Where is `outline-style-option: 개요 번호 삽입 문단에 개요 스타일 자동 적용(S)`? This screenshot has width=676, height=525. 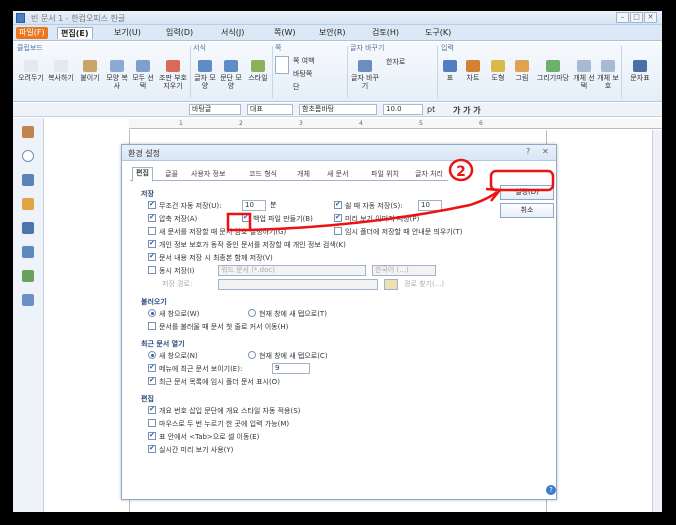 outline-style-option: 개요 번호 삽입 문단에 개요 스타일 자동 적용(S) is located at coordinates (224, 410).